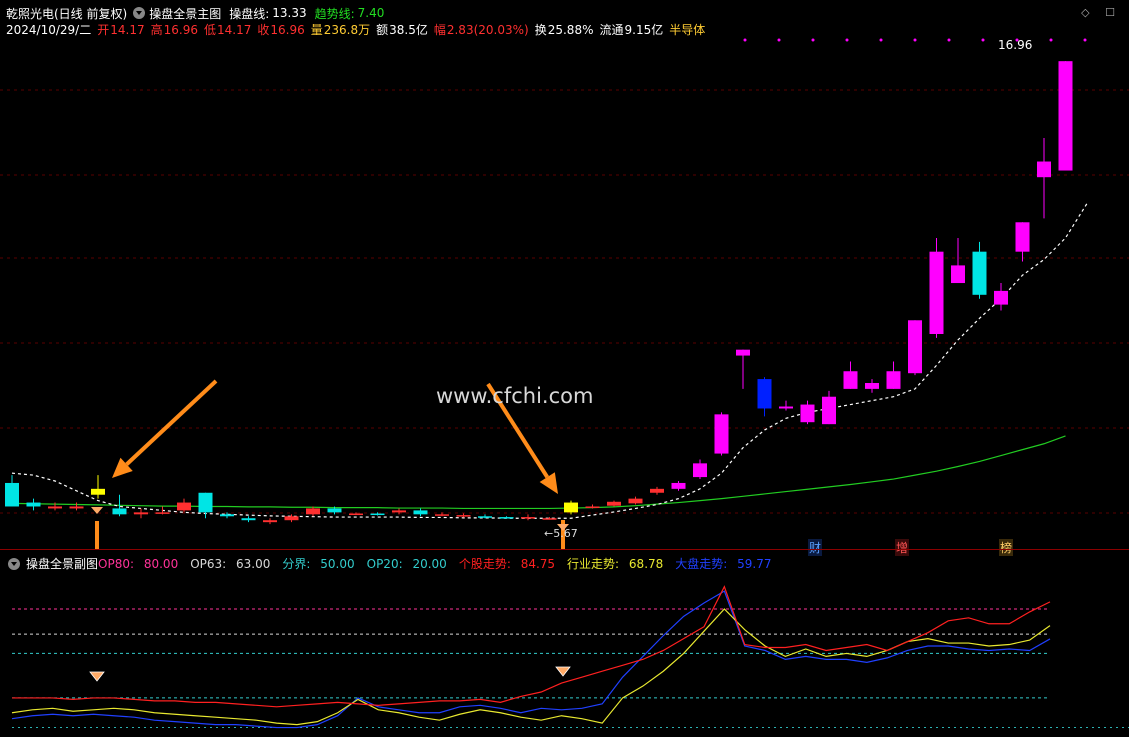  Describe the element at coordinates (14, 563) in the screenshot. I see `chevron-down-icon` at that location.